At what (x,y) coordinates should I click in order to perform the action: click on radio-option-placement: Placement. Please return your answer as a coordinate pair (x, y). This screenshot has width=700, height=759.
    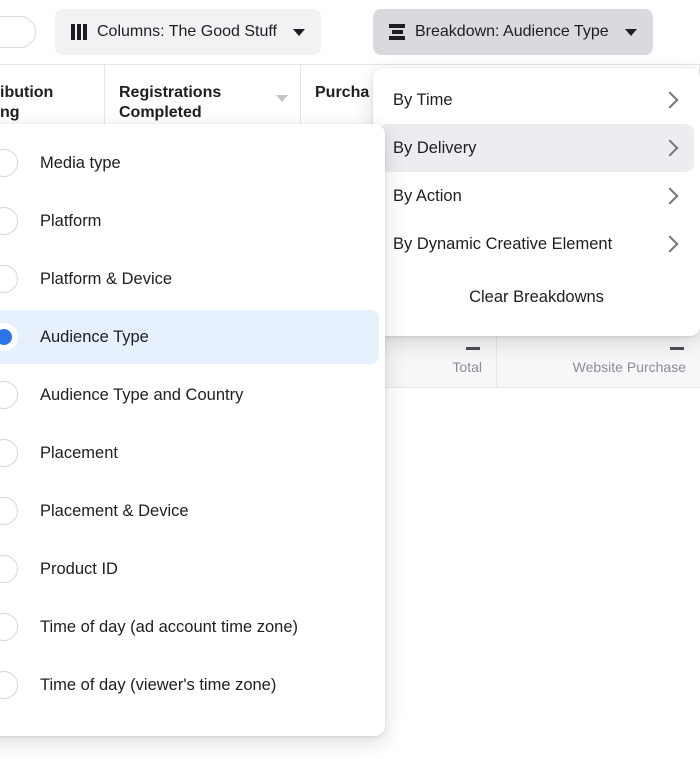
    Looking at the image, I should click on (189, 453).